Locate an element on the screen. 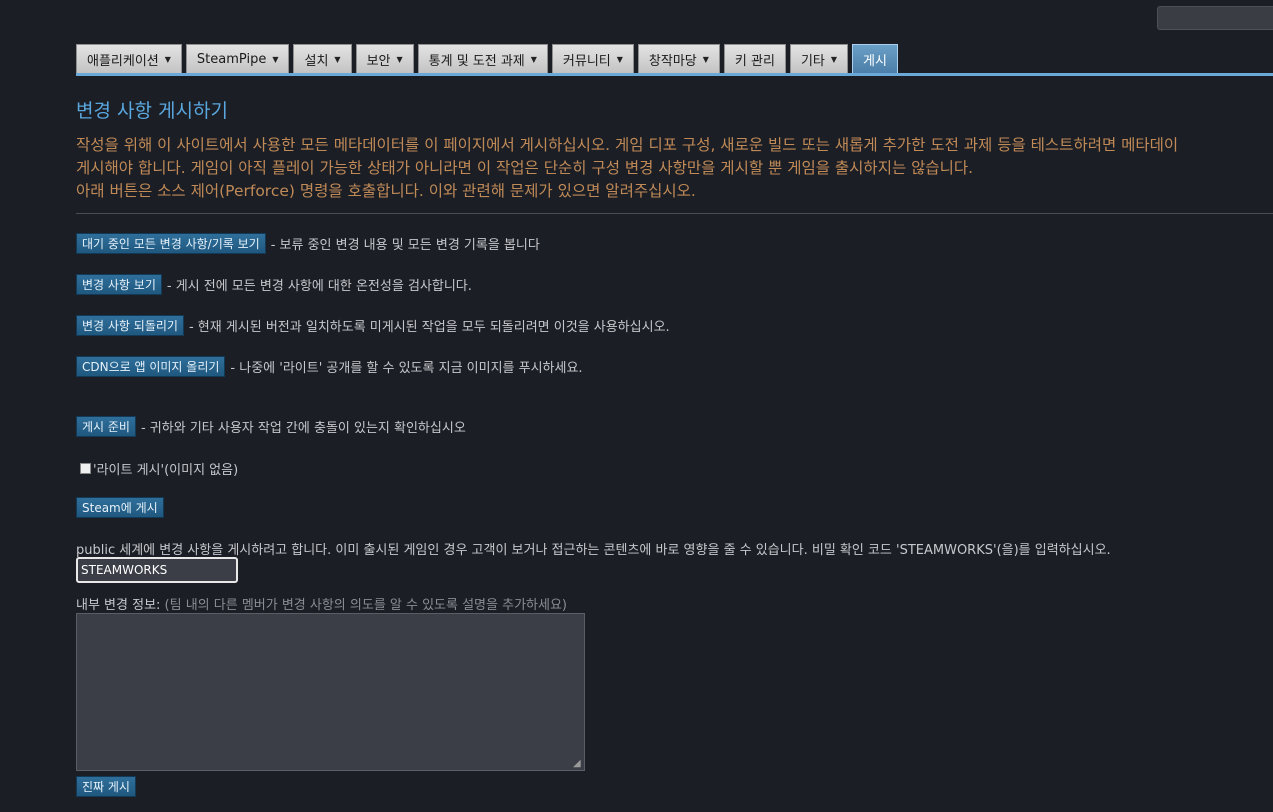 The width and height of the screenshot is (1273, 812). tab-3: 보안 ▼ is located at coordinates (384, 59).